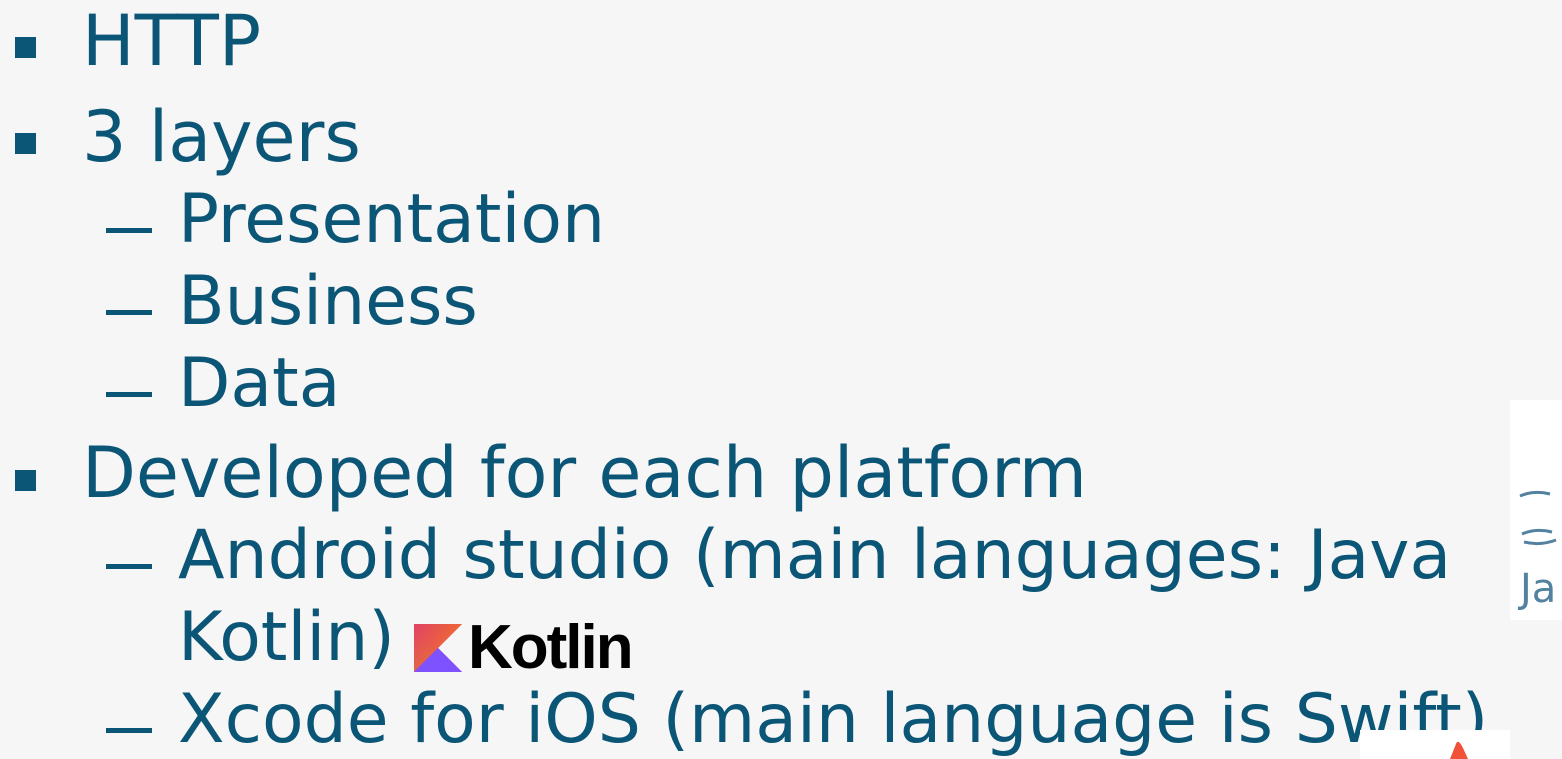 This screenshot has height=759, width=1562. Describe the element at coordinates (172, 41) in the screenshot. I see `bullet-http: HTTP` at that location.